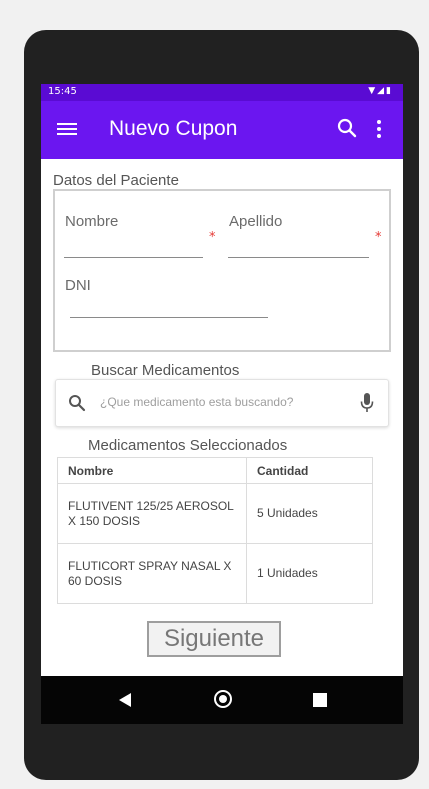  I want to click on selected-section-title: Medicamentos Seleccionados, so click(188, 445).